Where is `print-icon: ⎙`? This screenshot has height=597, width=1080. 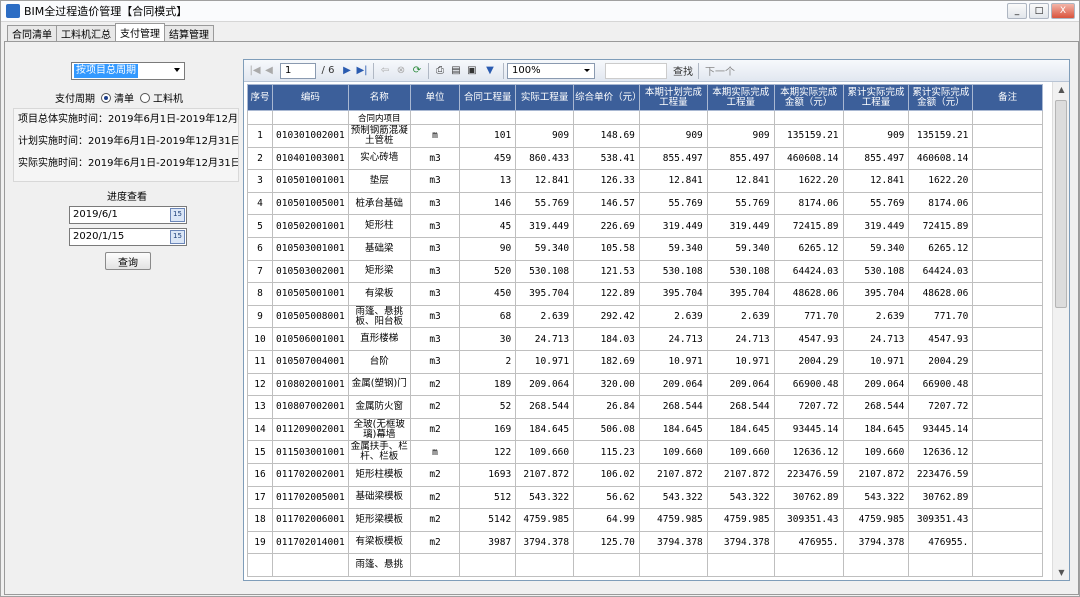 print-icon: ⎙ is located at coordinates (440, 71).